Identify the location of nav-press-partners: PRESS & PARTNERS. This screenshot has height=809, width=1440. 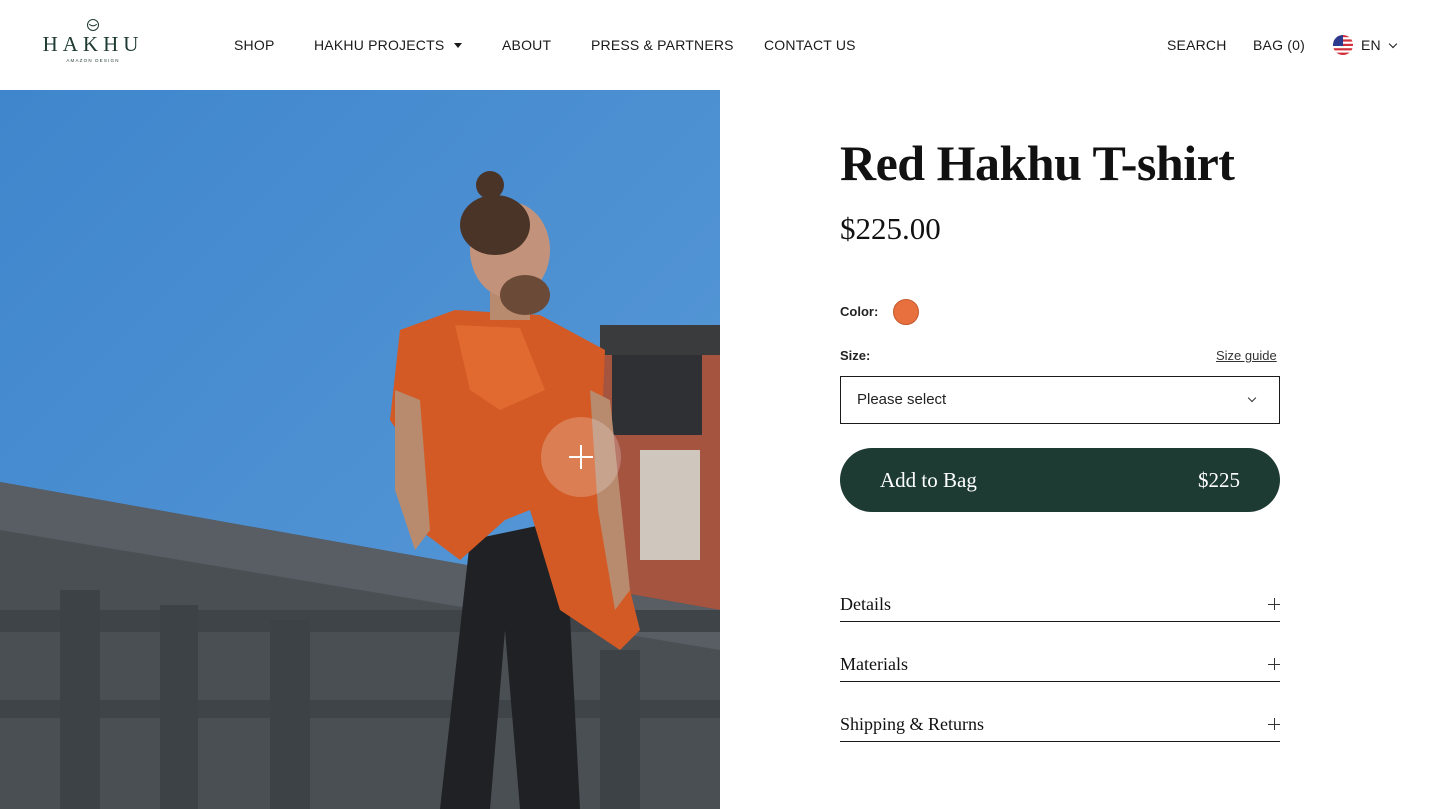
(662, 45).